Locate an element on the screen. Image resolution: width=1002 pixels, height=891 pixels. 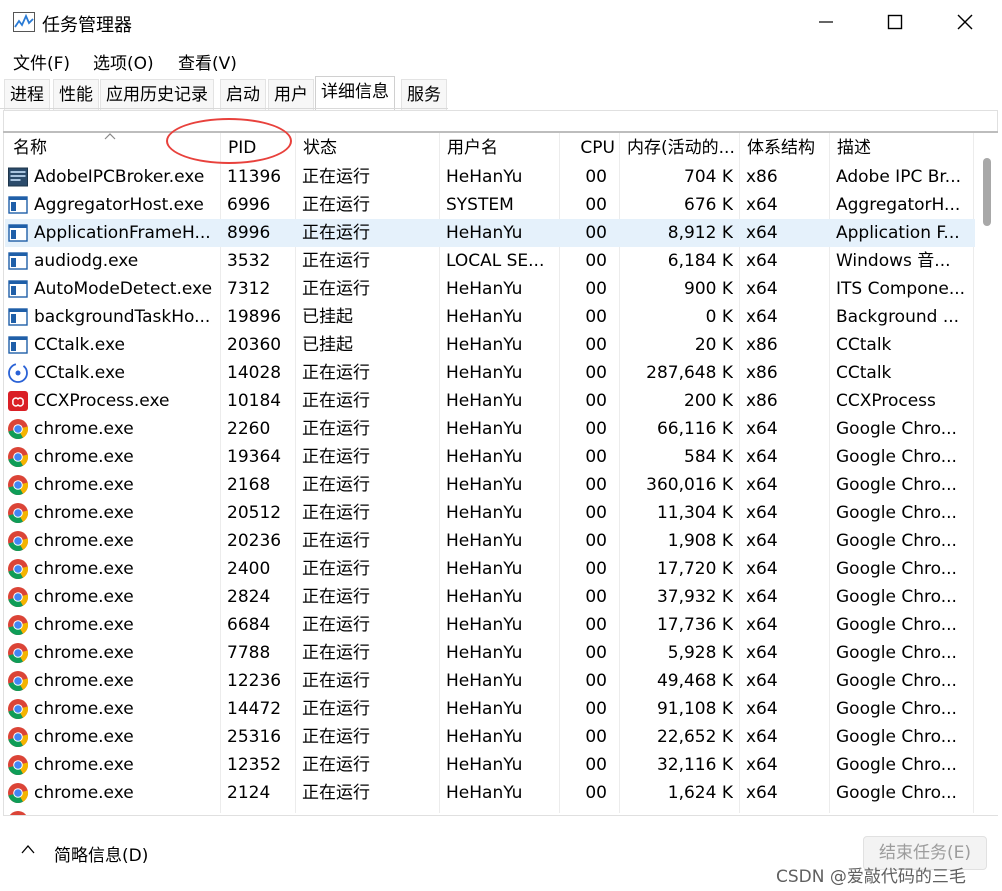
tab-services: 服务 is located at coordinates (424, 95).